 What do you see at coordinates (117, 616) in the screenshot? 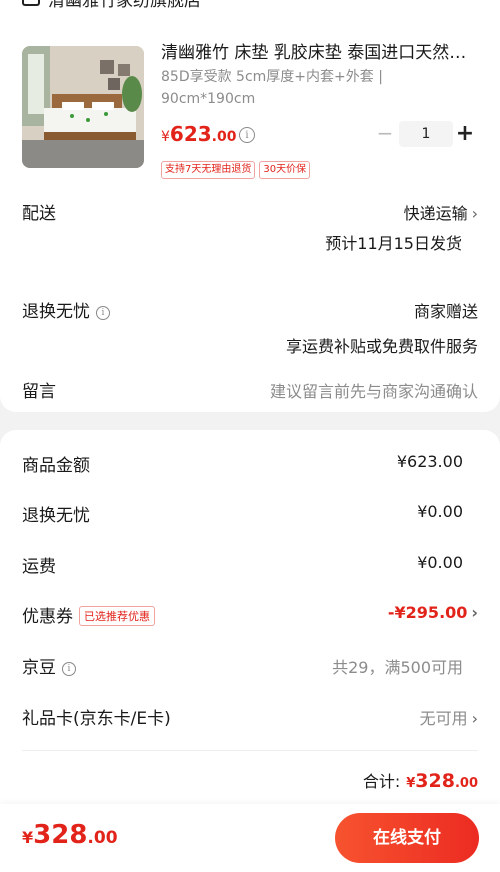
I see `coupon-badge: 已选推荐优惠` at bounding box center [117, 616].